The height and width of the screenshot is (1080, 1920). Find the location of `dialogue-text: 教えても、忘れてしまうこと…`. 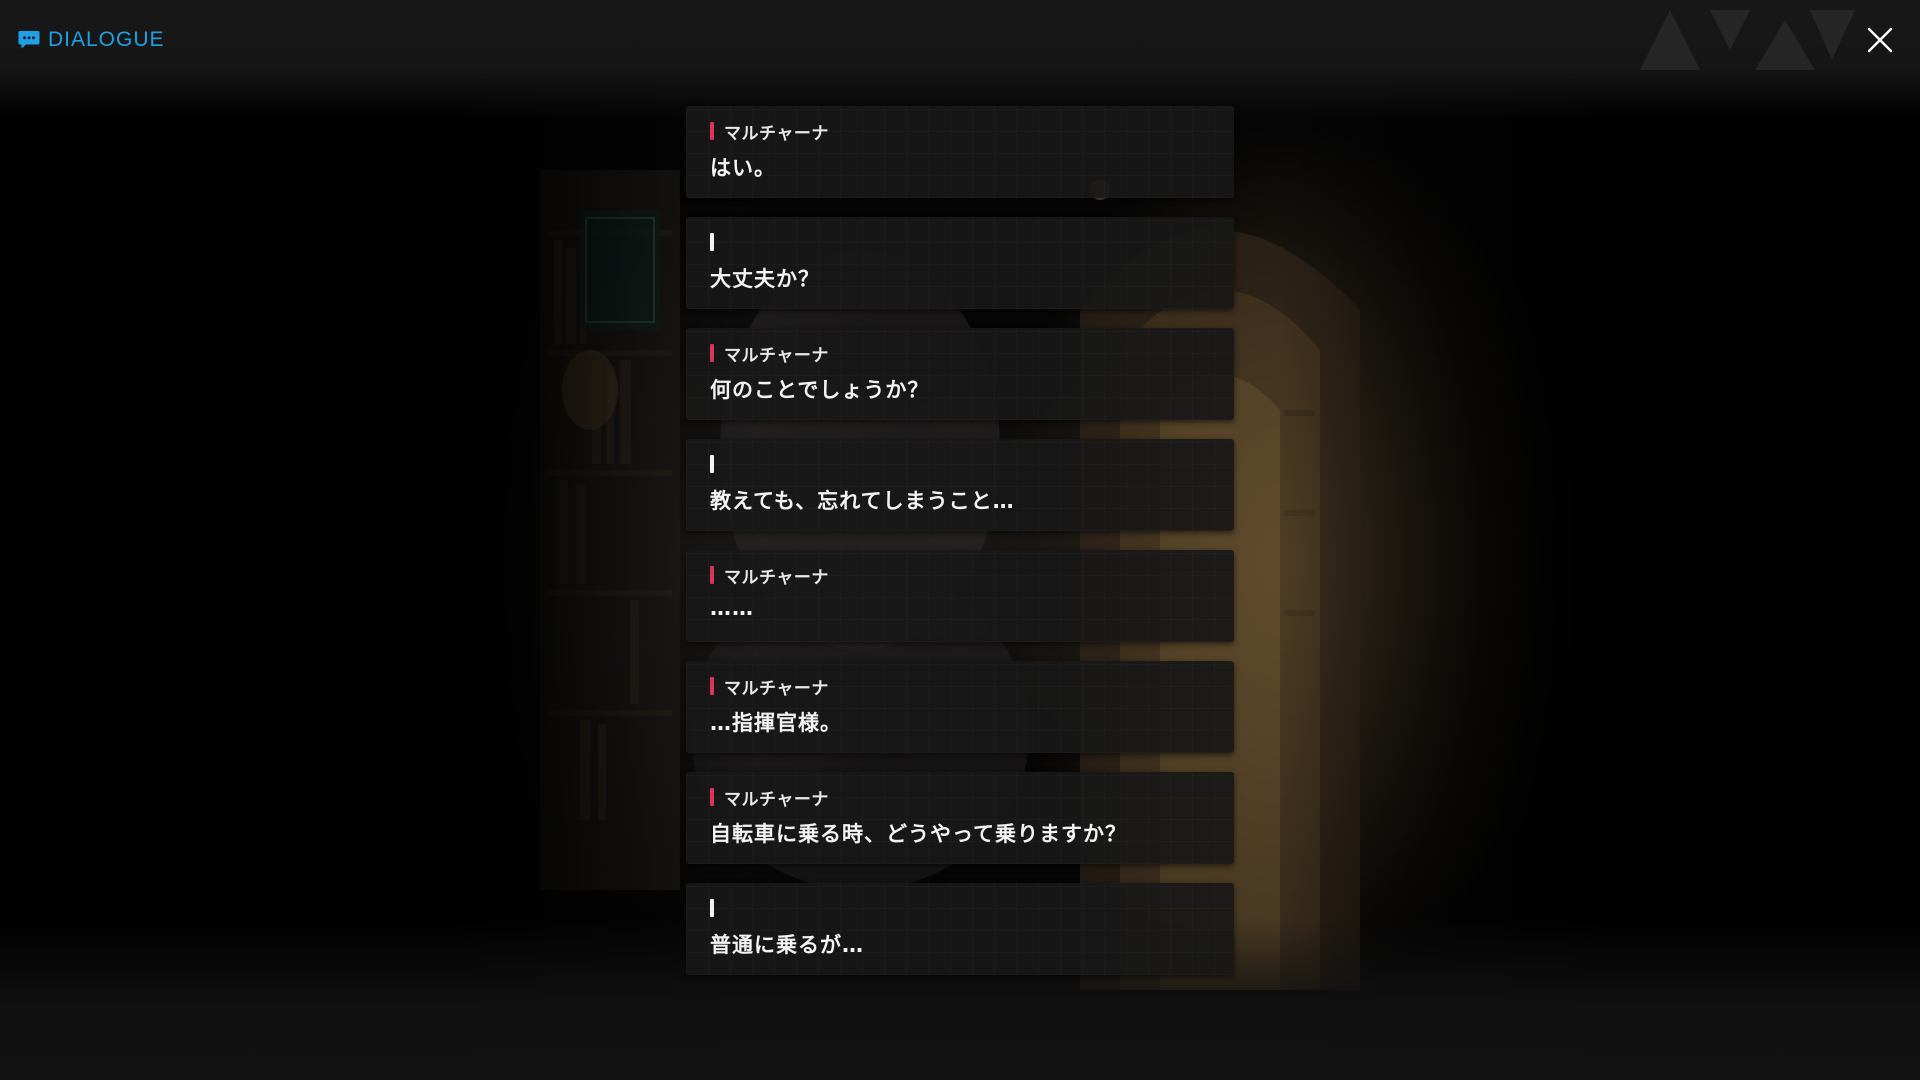

dialogue-text: 教えても、忘れてしまうこと… is located at coordinates (862, 501).